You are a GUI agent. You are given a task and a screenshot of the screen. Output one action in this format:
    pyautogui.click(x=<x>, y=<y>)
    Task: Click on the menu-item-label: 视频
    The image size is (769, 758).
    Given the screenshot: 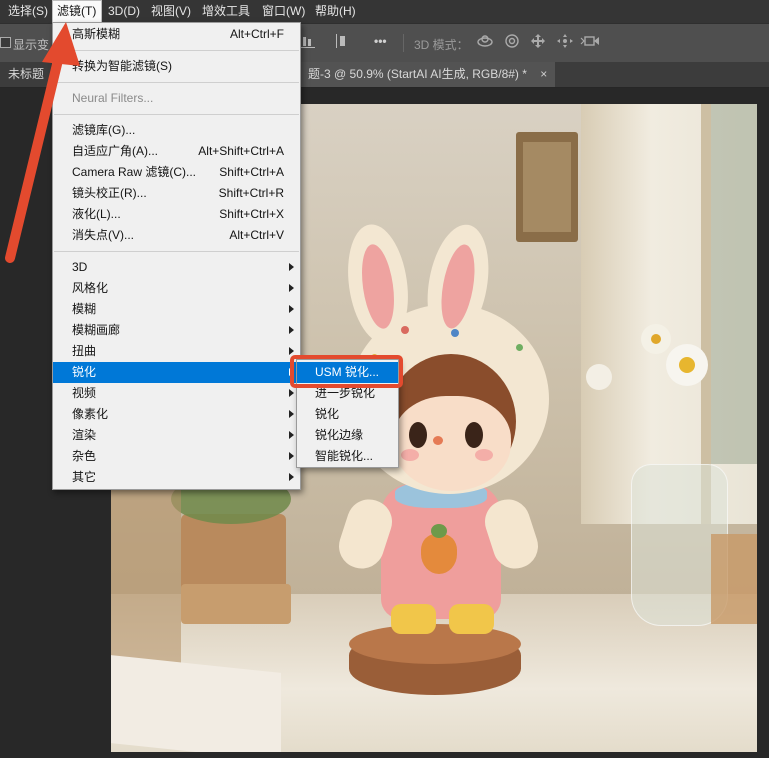 What is the action you would take?
    pyautogui.click(x=84, y=393)
    